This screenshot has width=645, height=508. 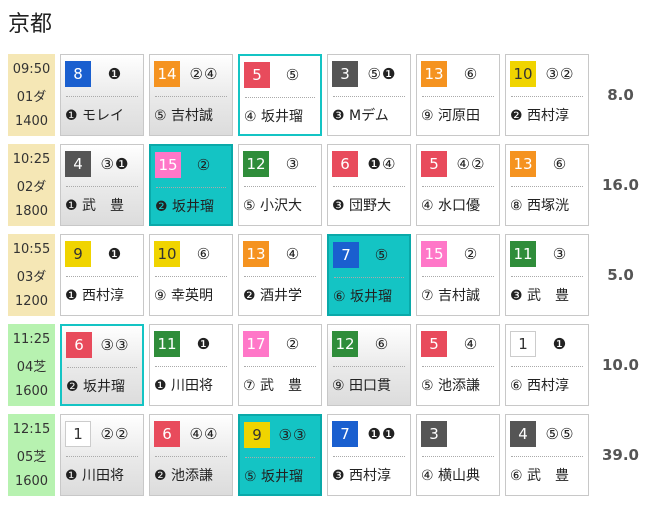 I want to click on entry-cell: 12 ③ ⑤ 小沢大, so click(x=280, y=185).